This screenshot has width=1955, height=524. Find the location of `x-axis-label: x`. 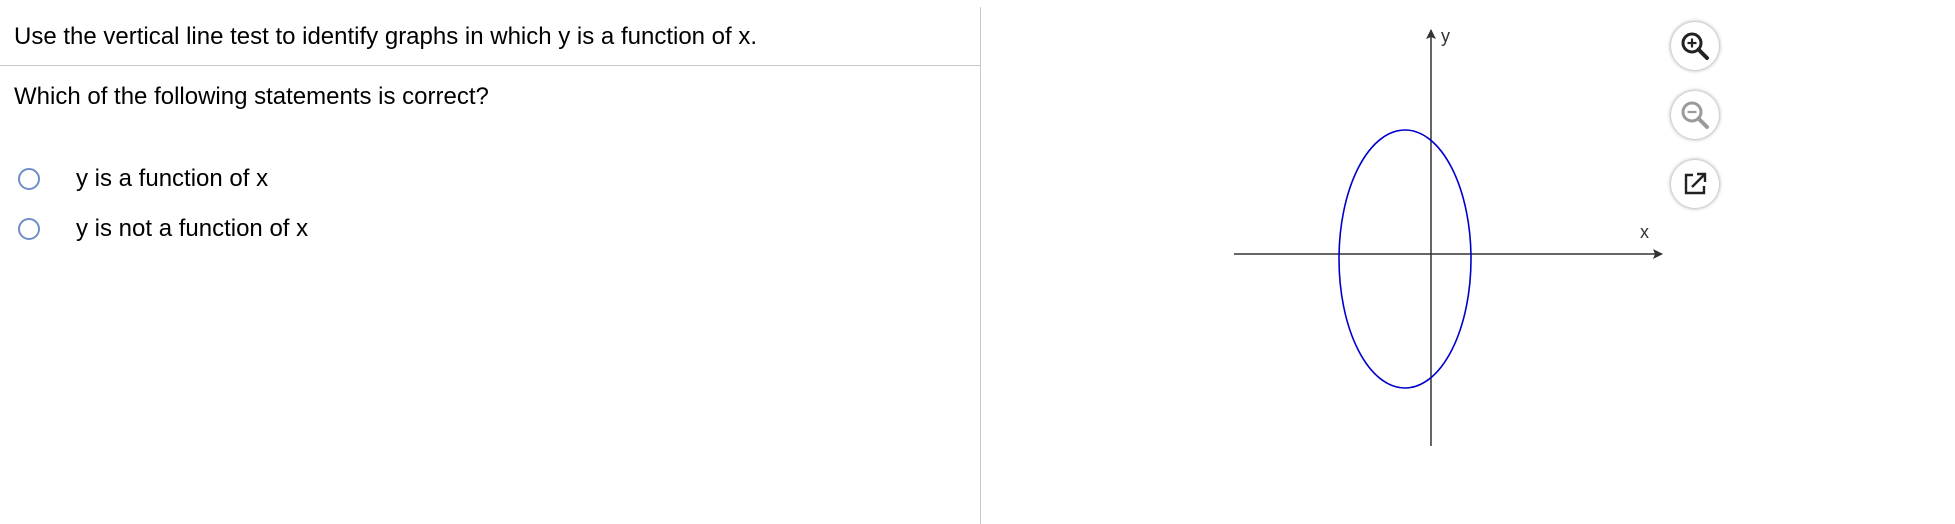

x-axis-label: x is located at coordinates (1644, 232).